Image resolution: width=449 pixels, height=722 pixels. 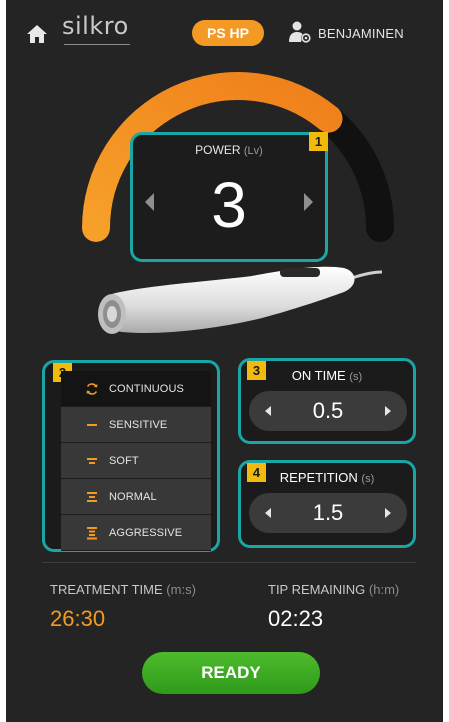 I want to click on mode-item-continuous: CONTINUOUS, so click(x=136, y=389).